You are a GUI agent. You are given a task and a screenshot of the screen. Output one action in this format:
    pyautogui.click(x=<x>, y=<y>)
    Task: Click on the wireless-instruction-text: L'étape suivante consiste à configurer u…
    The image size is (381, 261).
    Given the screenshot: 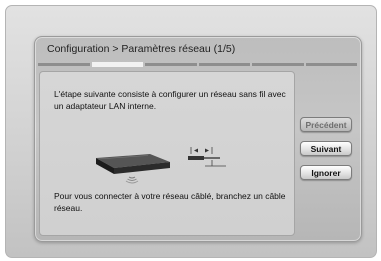 What is the action you would take?
    pyautogui.click(x=170, y=100)
    